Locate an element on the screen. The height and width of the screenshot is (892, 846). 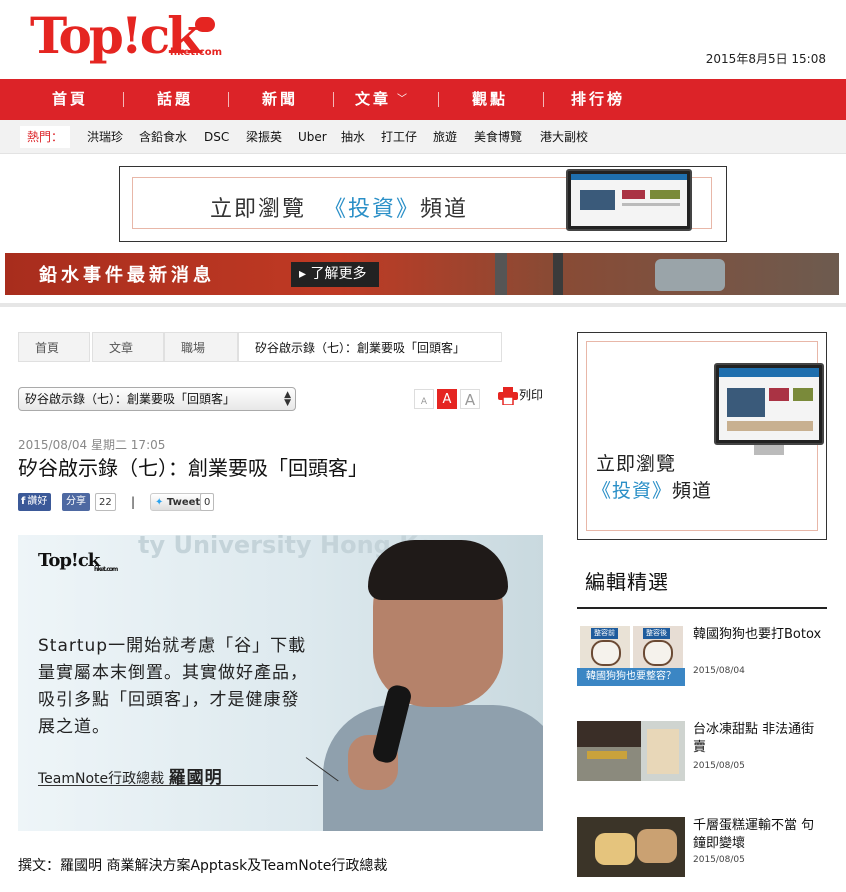
breadcrumb-articles: 文章 is located at coordinates (128, 347).